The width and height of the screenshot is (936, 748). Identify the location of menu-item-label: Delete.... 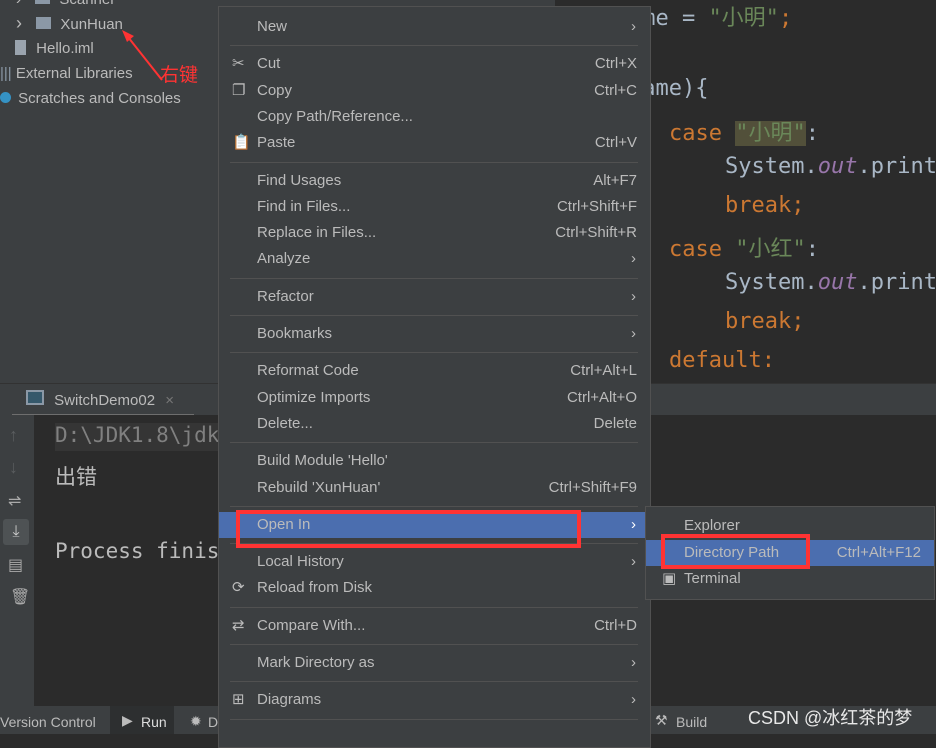
(285, 423).